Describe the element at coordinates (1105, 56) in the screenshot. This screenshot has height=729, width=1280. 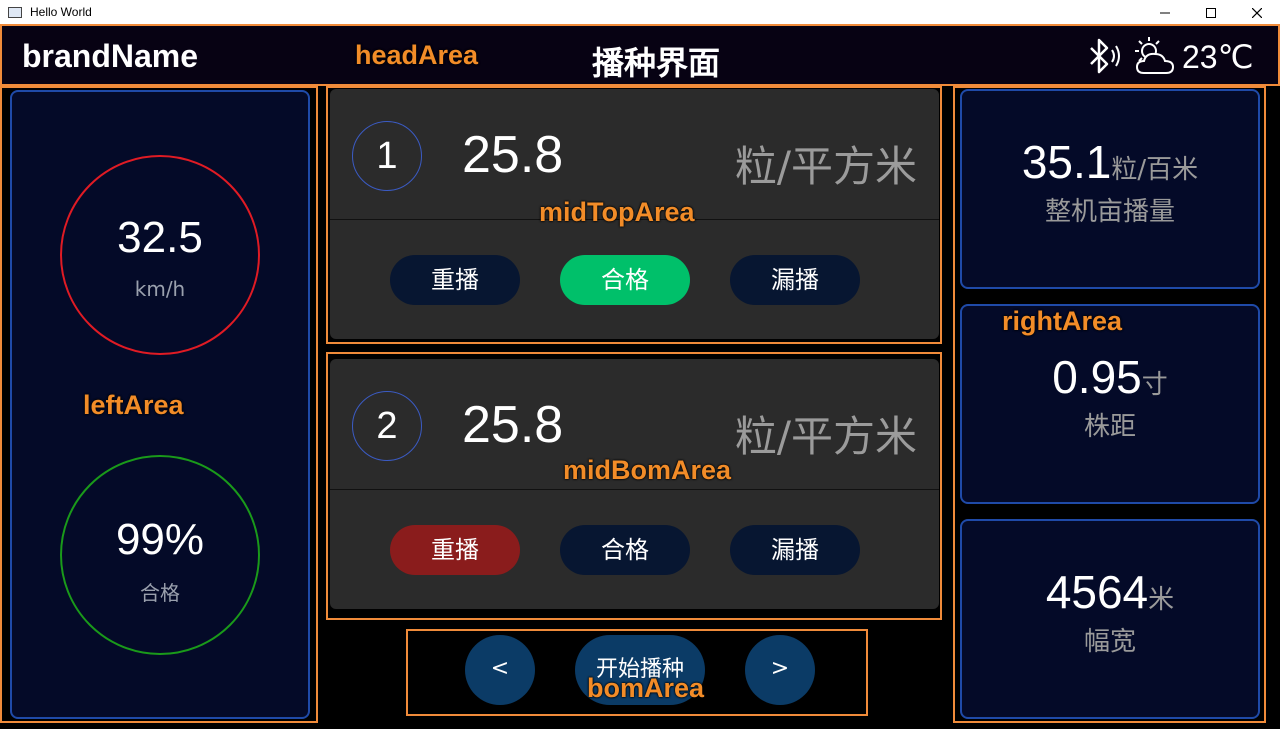
I see `bluetooth-icon` at that location.